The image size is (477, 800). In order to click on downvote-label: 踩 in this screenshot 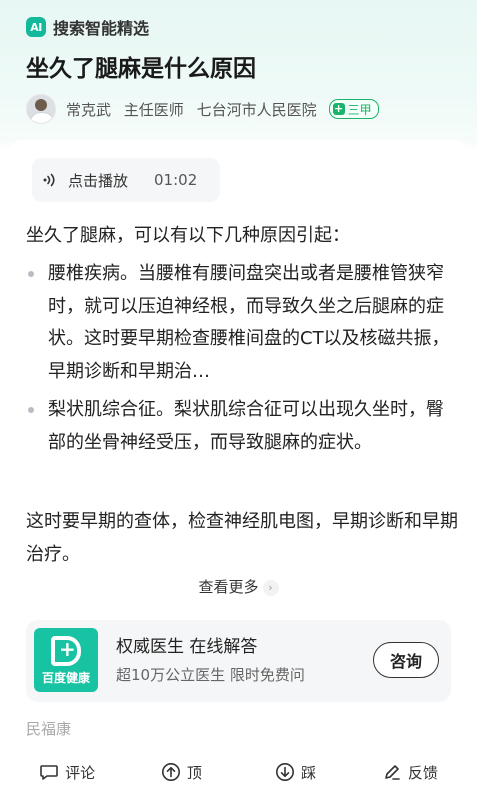, I will do `click(309, 772)`.